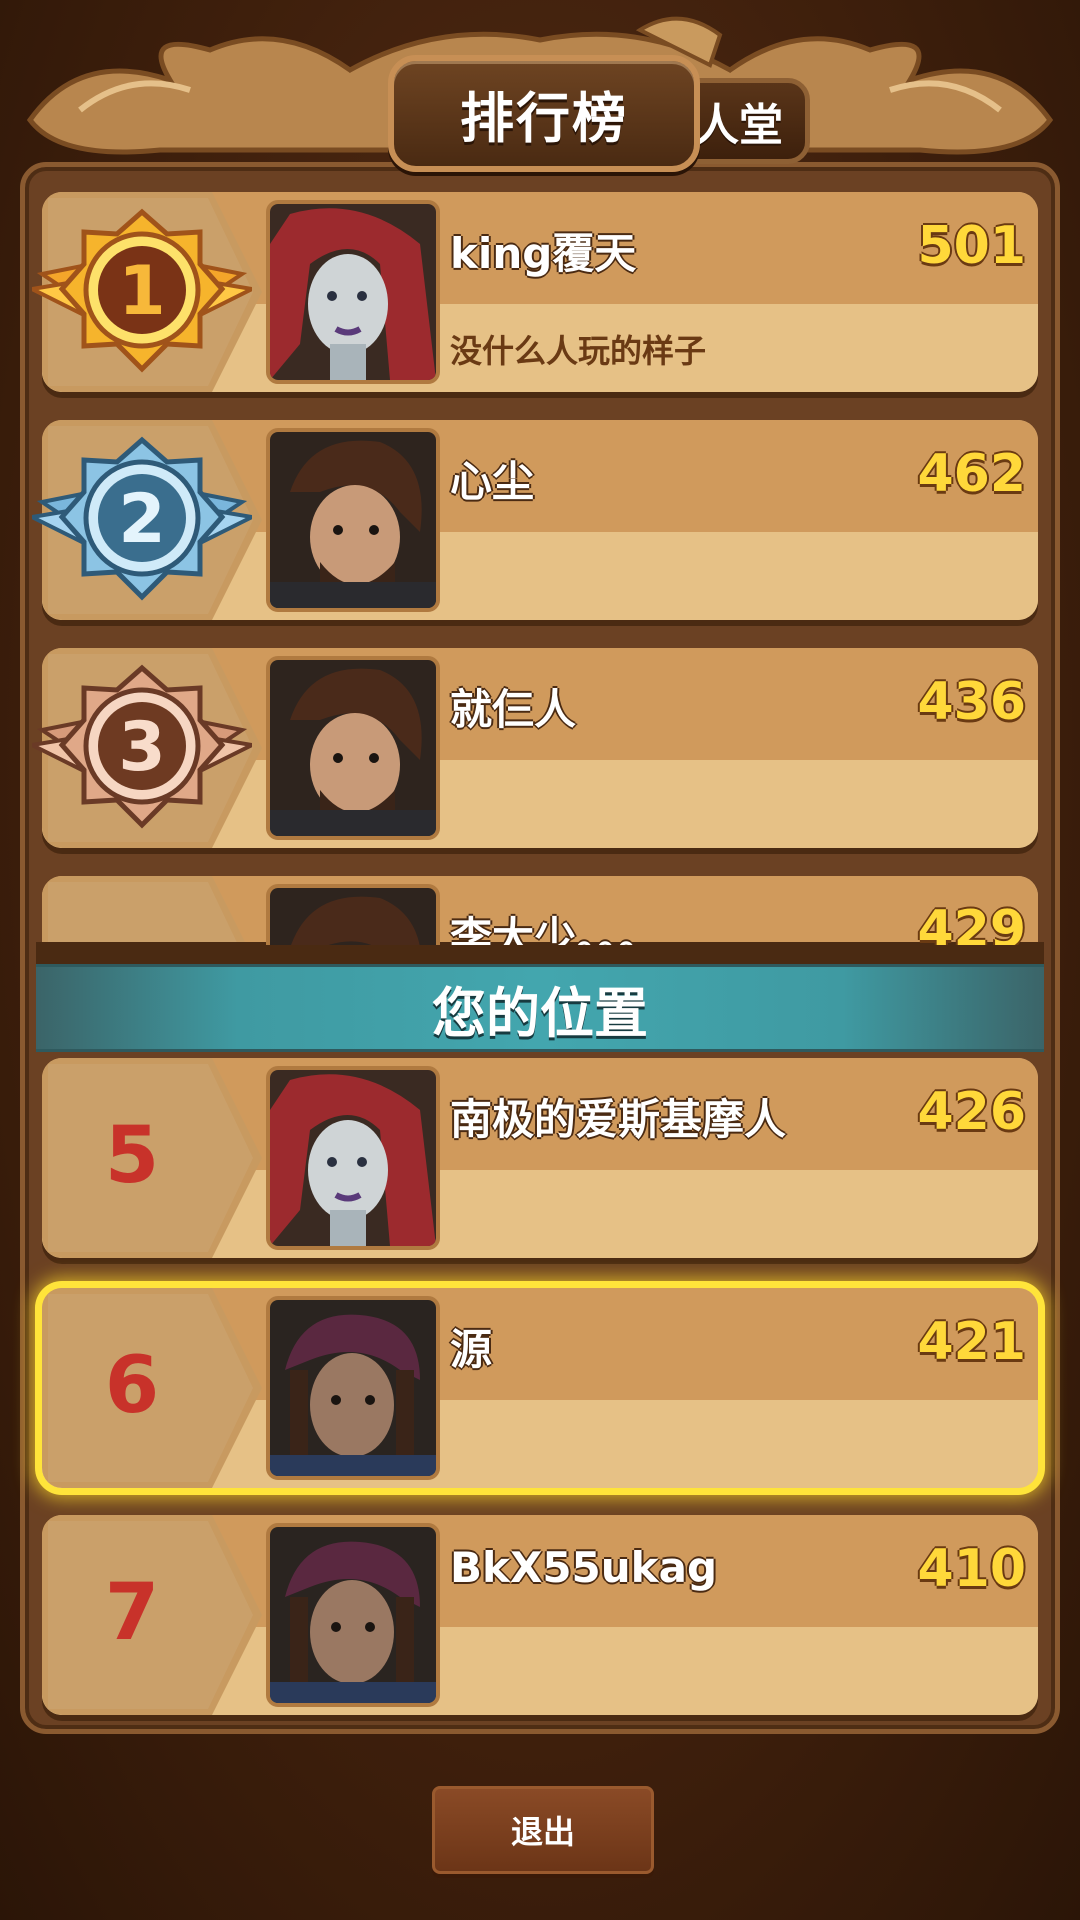 The height and width of the screenshot is (1920, 1080). What do you see at coordinates (971, 702) in the screenshot?
I see `player-score: 436` at bounding box center [971, 702].